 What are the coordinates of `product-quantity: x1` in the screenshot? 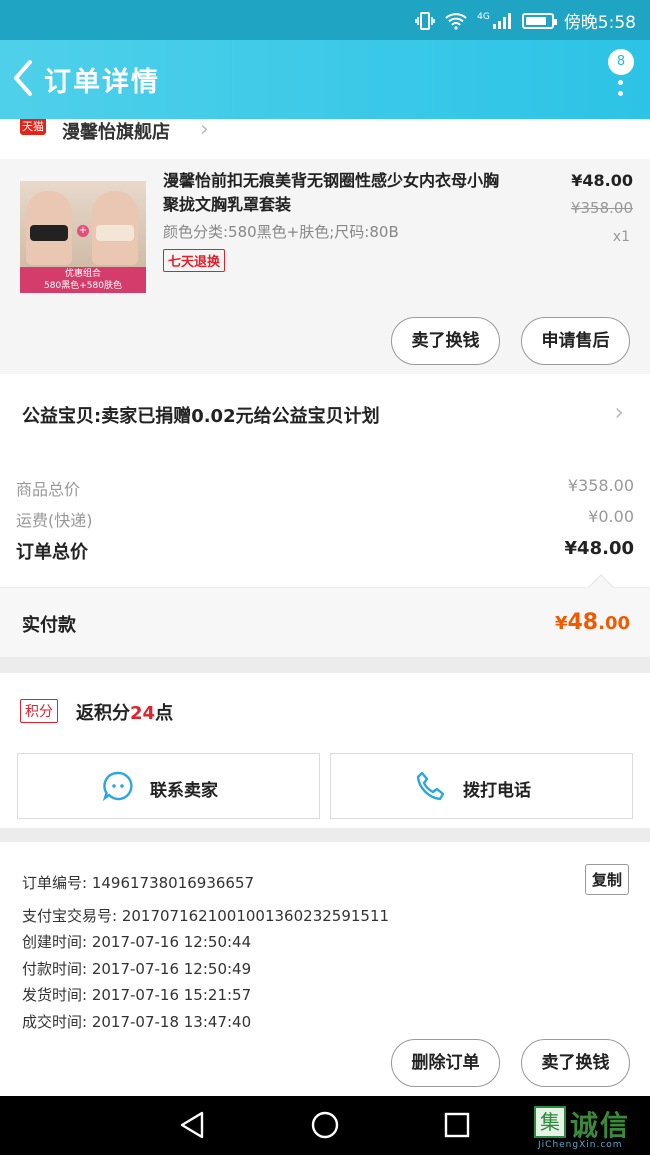 It's located at (621, 237).